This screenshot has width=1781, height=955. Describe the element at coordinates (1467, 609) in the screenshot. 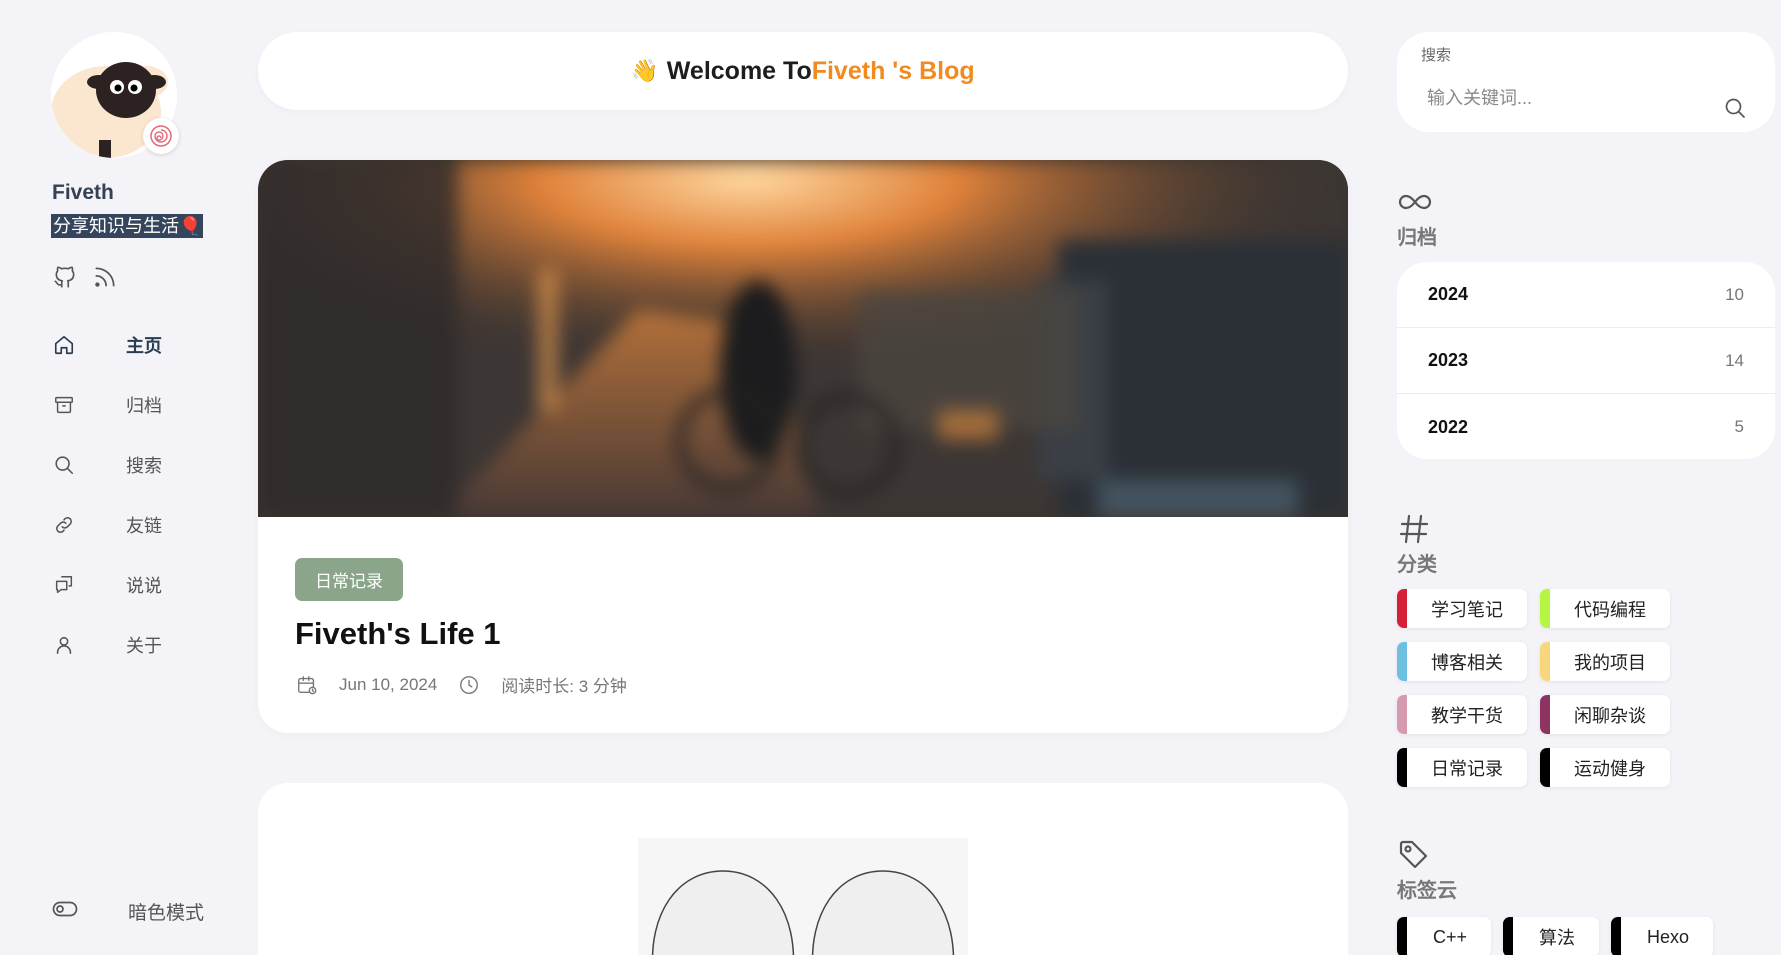

I see `category-label: 学习笔记` at that location.